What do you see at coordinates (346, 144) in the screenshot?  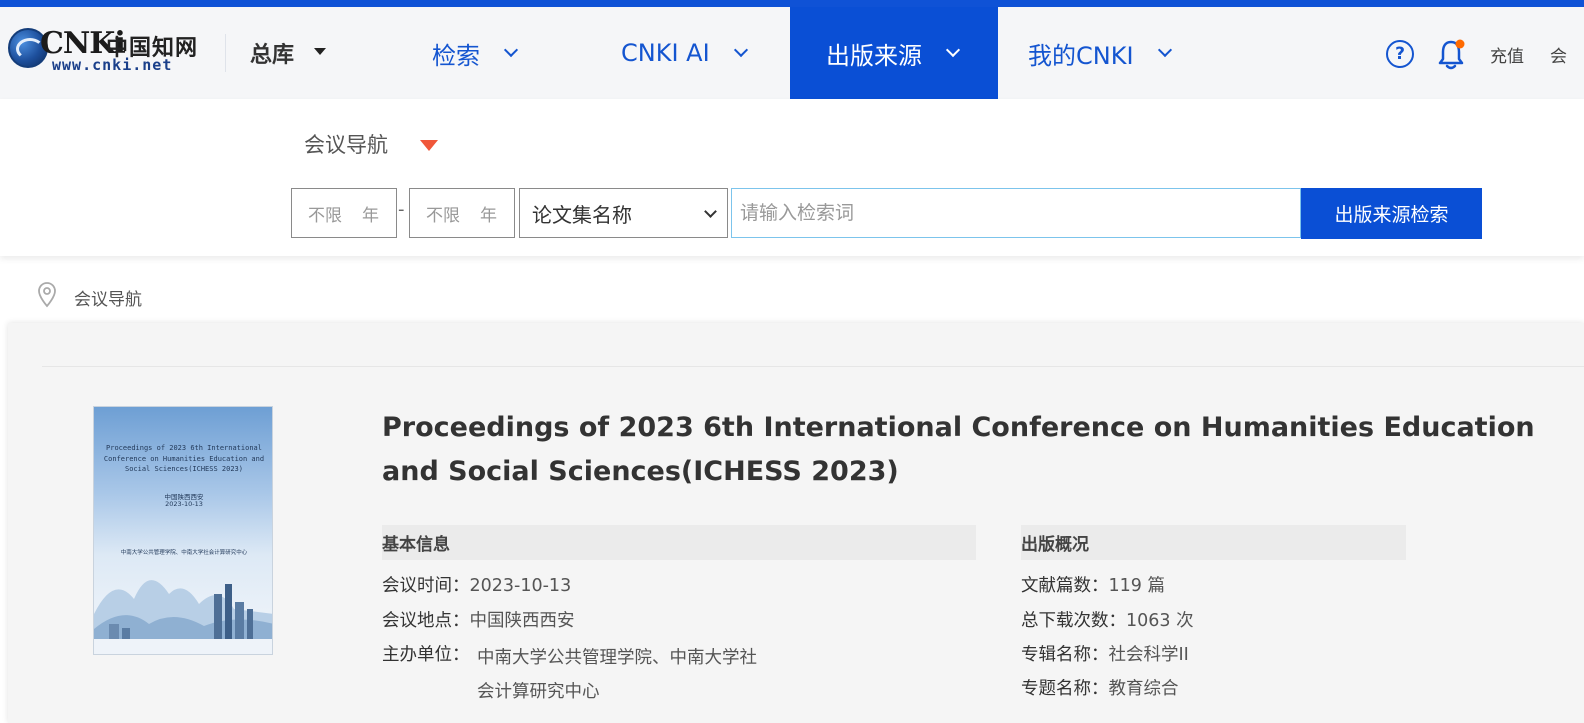 I see `category-dropdown-label: 会议导航` at bounding box center [346, 144].